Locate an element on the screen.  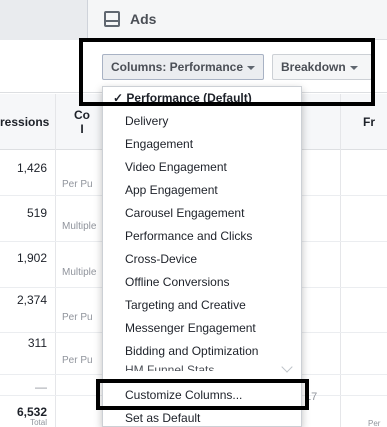
ads-tab-label: Ads is located at coordinates (143, 19).